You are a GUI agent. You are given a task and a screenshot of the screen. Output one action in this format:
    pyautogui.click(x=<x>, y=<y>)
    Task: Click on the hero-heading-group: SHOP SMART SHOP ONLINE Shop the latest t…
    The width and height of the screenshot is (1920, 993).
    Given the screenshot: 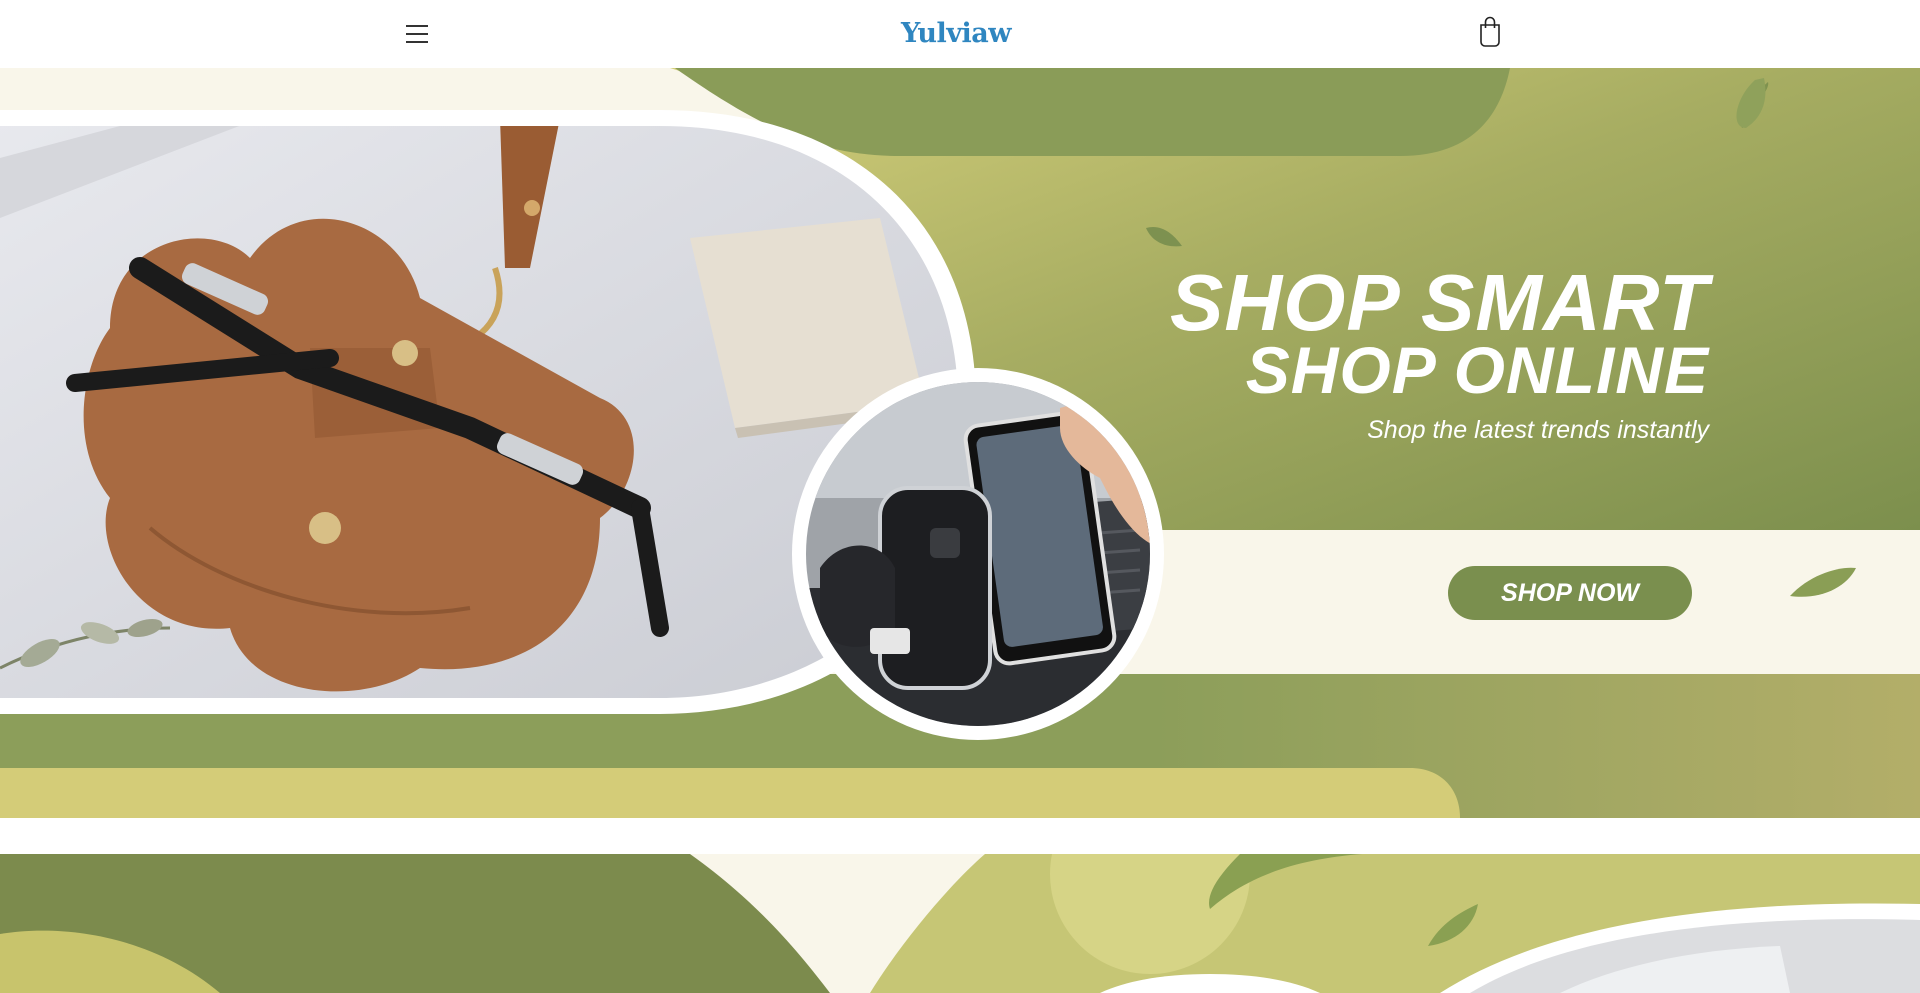 What is the action you would take?
    pyautogui.click(x=1359, y=351)
    